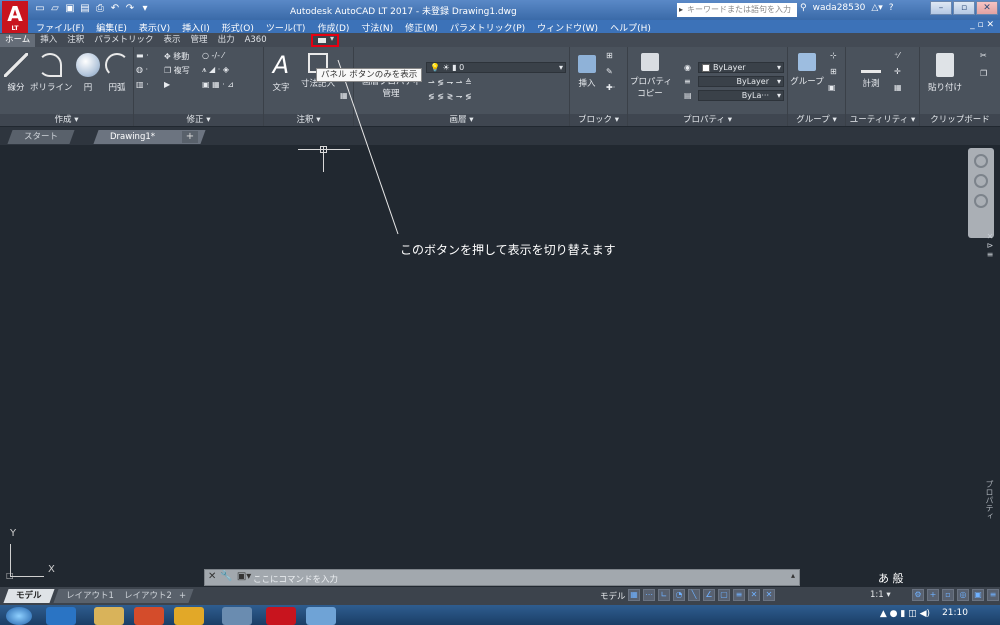 This screenshot has height=625, width=1000. Describe the element at coordinates (182, 596) in the screenshot. I see `add-layout-button: +` at that location.